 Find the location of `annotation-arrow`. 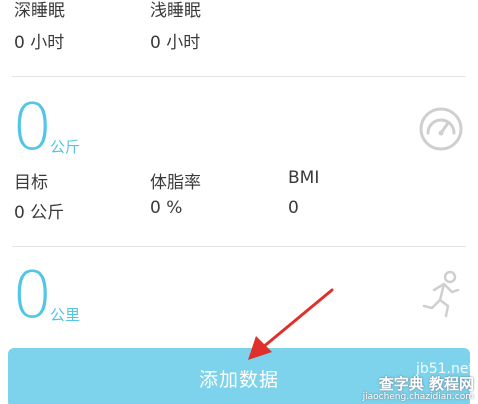

annotation-arrow is located at coordinates (291, 324).